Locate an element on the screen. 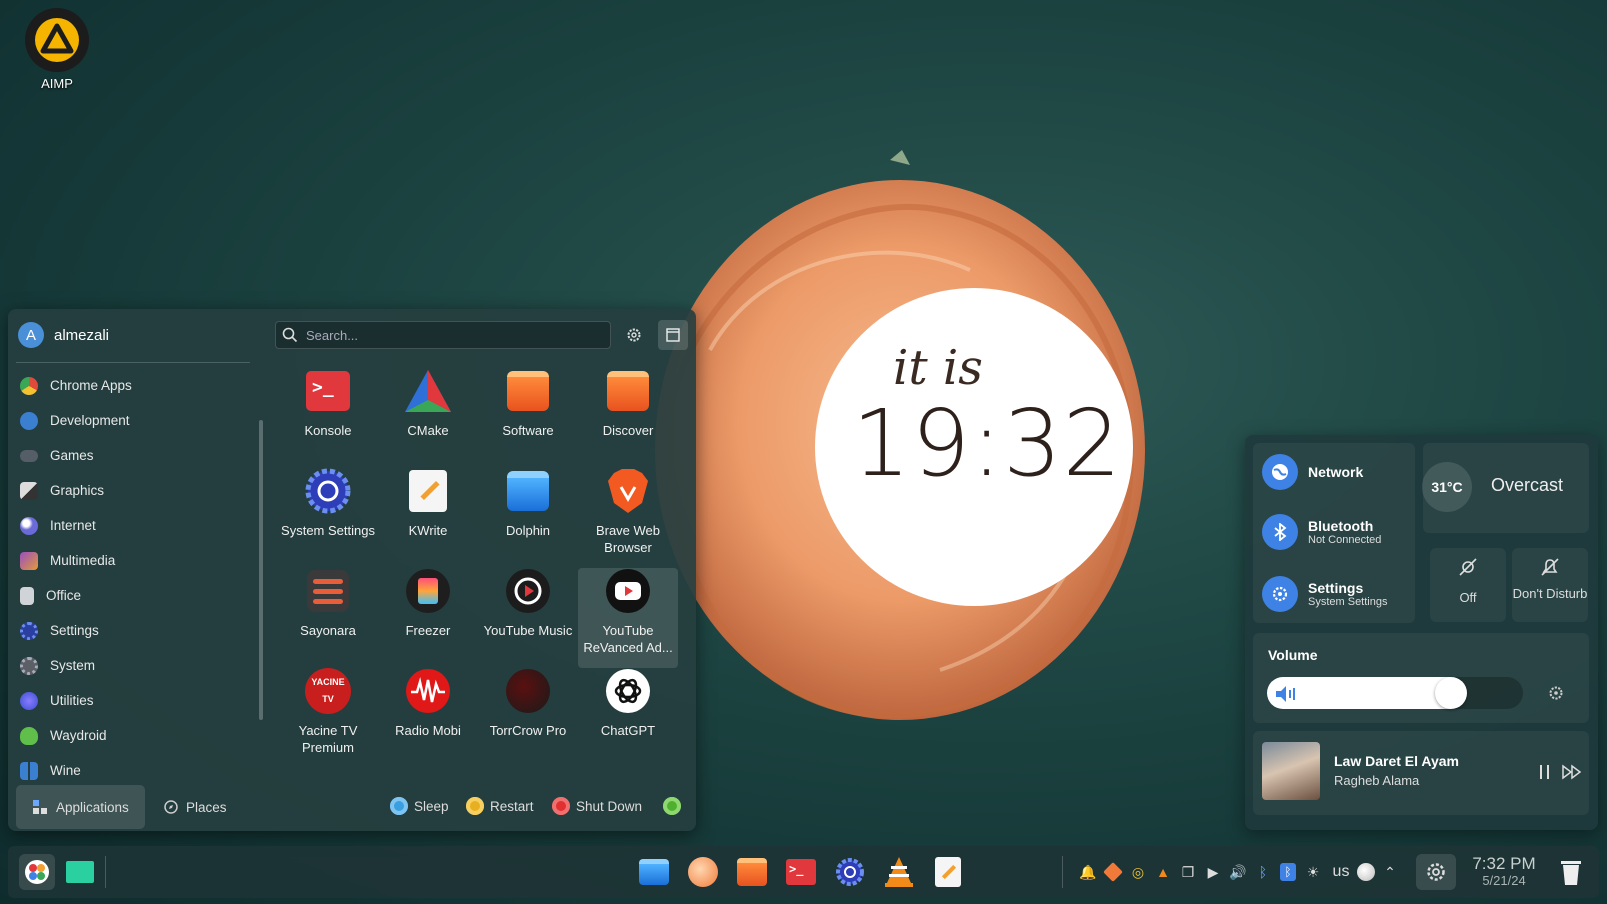 The width and height of the screenshot is (1607, 904). pause-icon is located at coordinates (1545, 772).